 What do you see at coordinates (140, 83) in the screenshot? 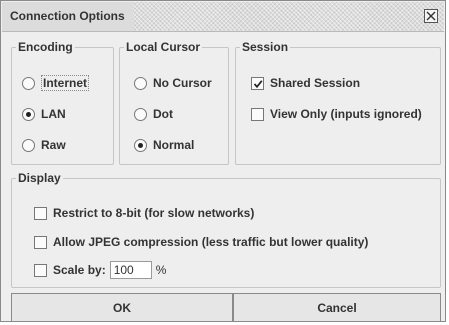
I see `cursor-no-cursor-radio` at bounding box center [140, 83].